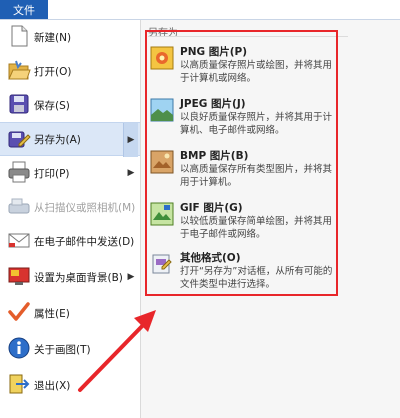  What do you see at coordinates (85, 207) in the screenshot?
I see `menu-item-label: 从扫描仪或照相机(M)` at bounding box center [85, 207].